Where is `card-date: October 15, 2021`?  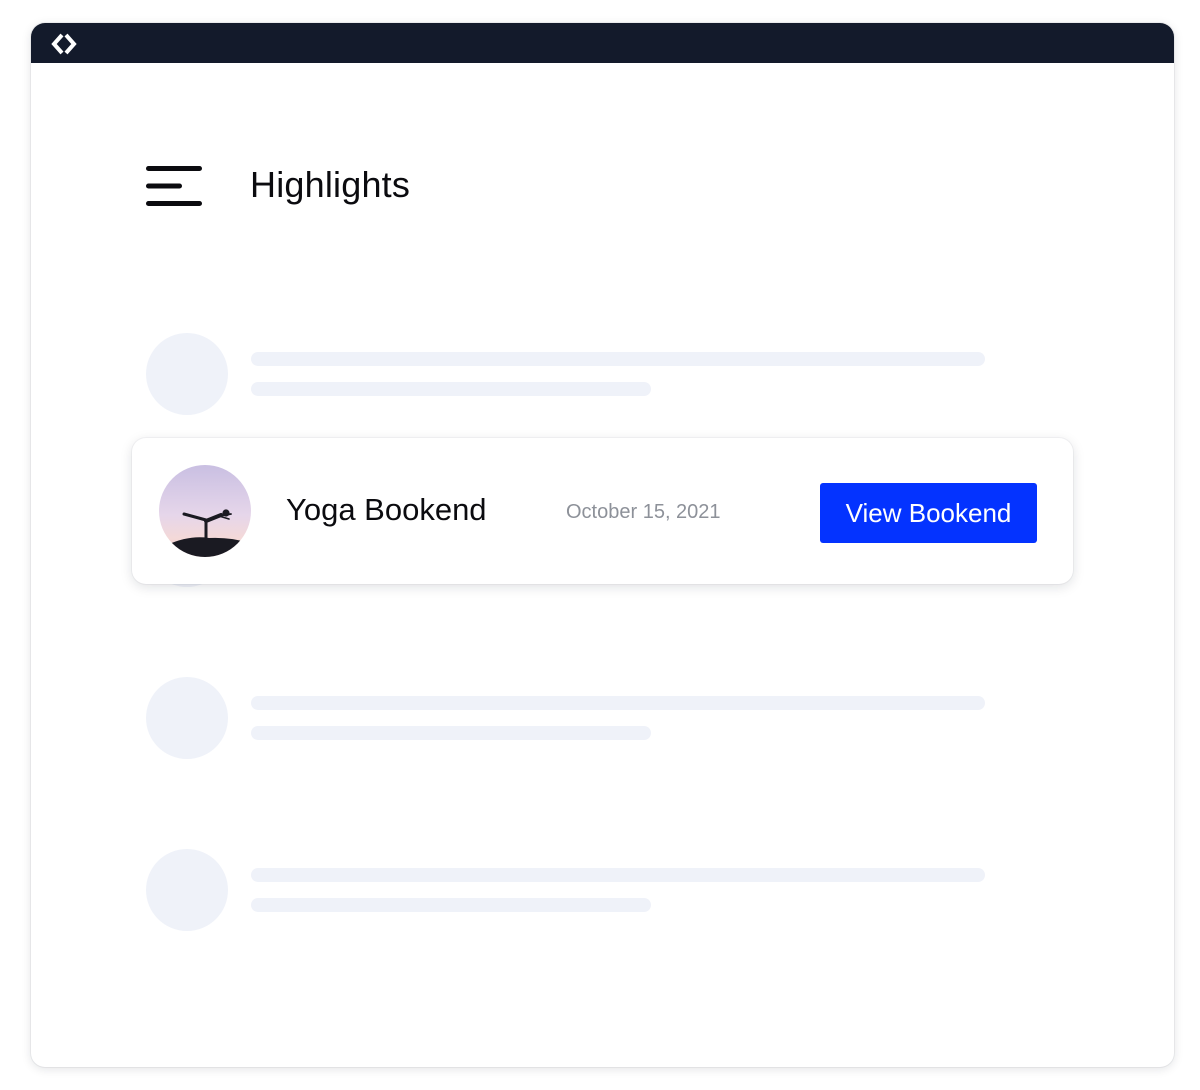
card-date: October 15, 2021 is located at coordinates (643, 512).